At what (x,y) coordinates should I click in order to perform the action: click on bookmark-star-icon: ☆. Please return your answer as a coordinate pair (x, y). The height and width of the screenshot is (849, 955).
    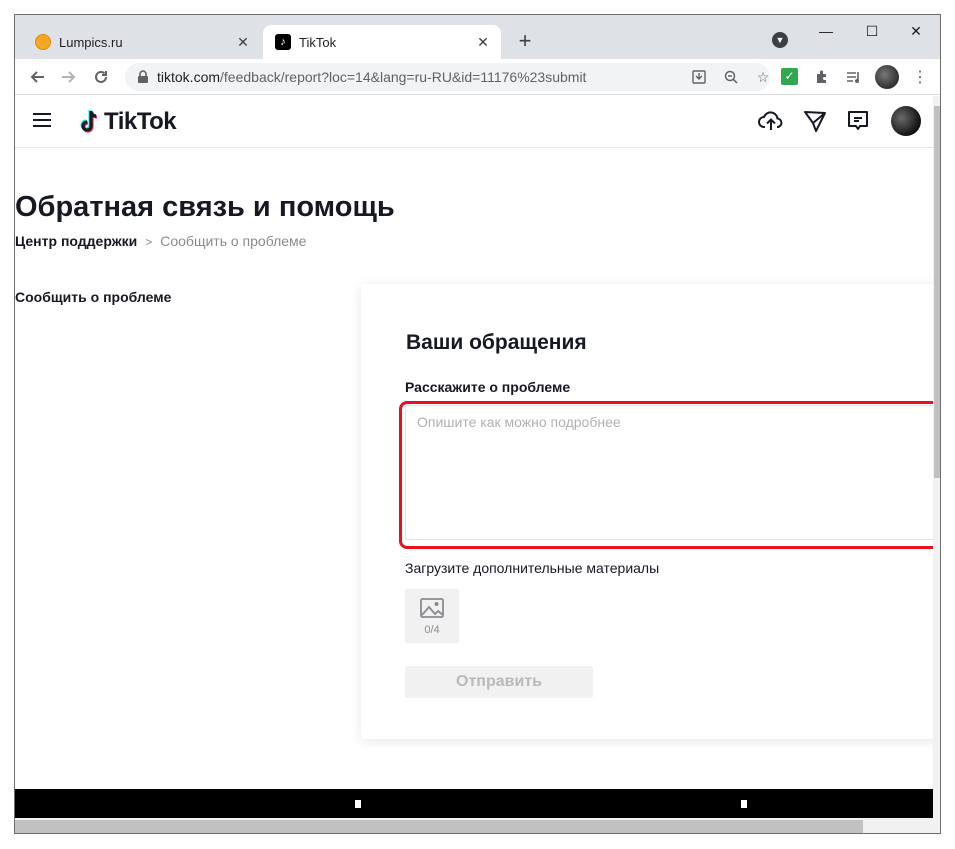
    Looking at the image, I should click on (763, 77).